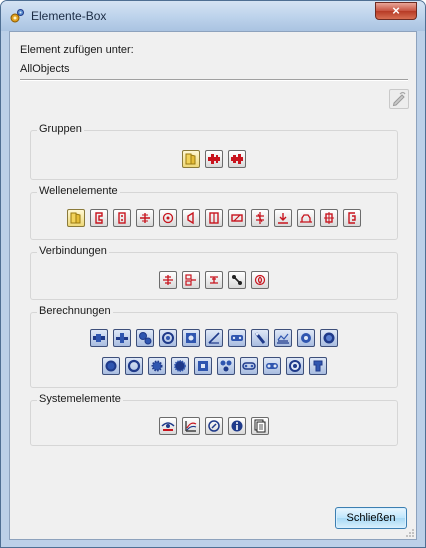 This screenshot has height=548, width=426. I want to click on shaft-hub-calculation-button, so click(202, 366).